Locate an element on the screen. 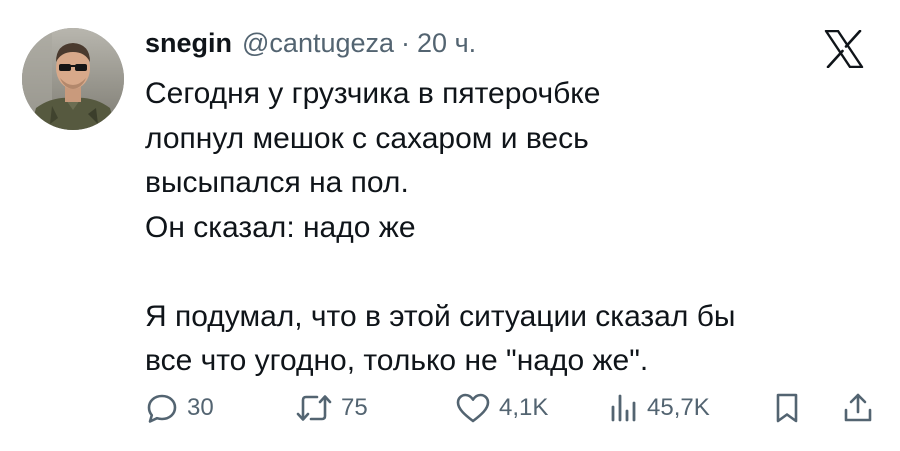  repost-button: 75 is located at coordinates (331, 408).